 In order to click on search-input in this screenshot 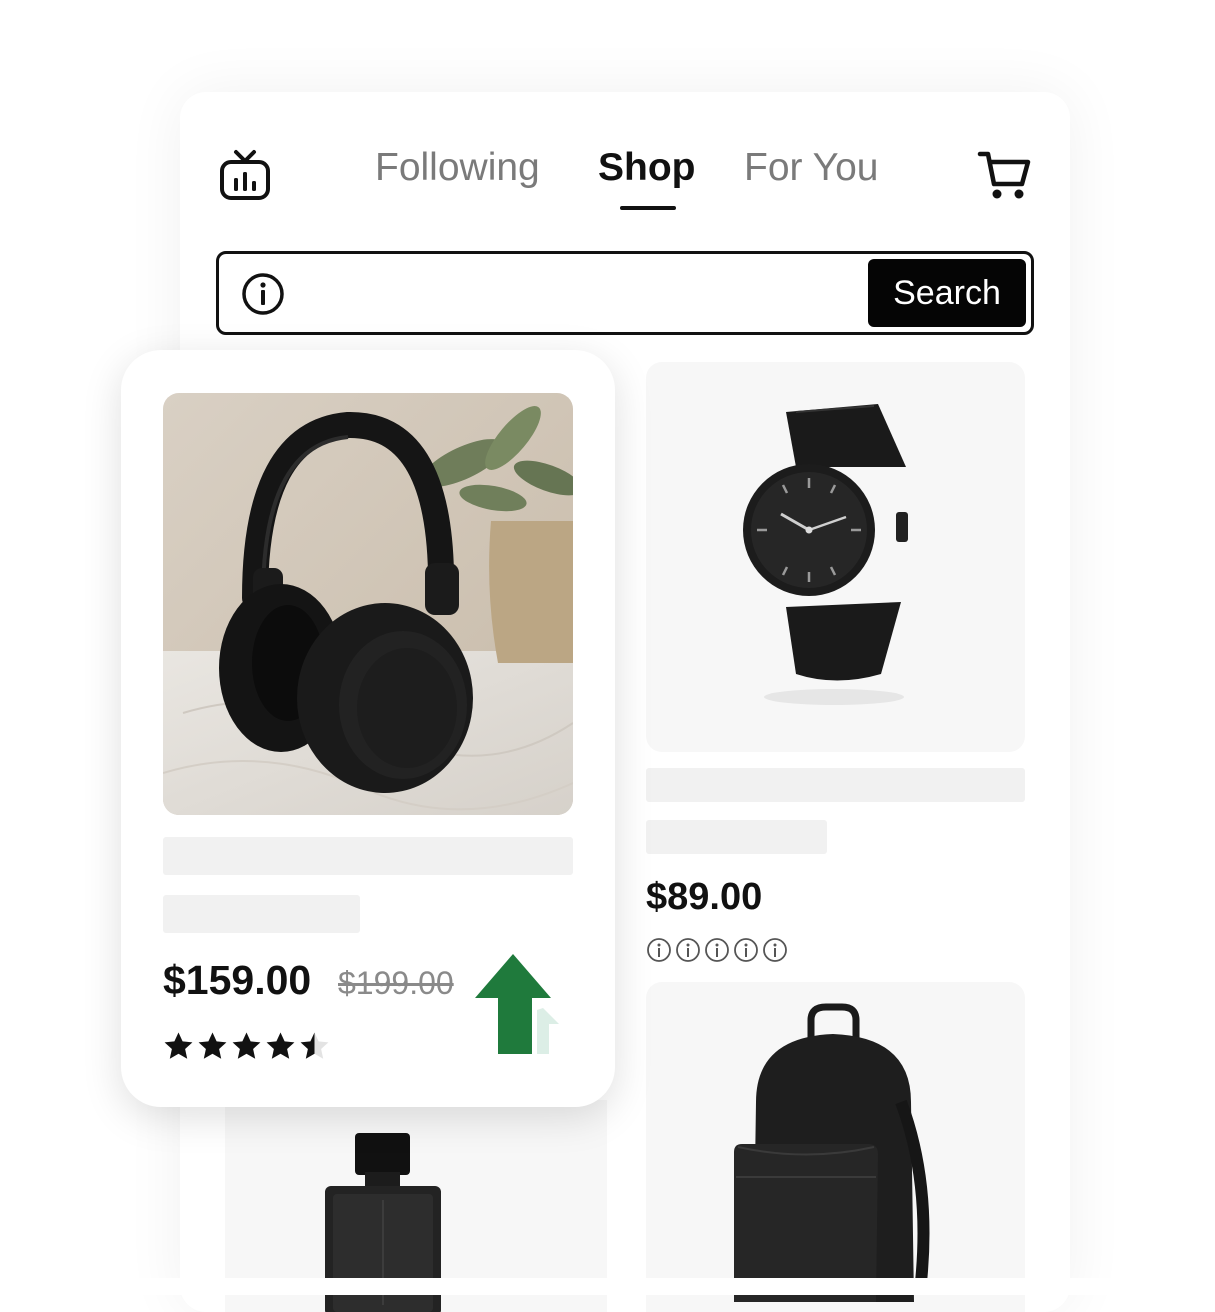, I will do `click(581, 294)`.